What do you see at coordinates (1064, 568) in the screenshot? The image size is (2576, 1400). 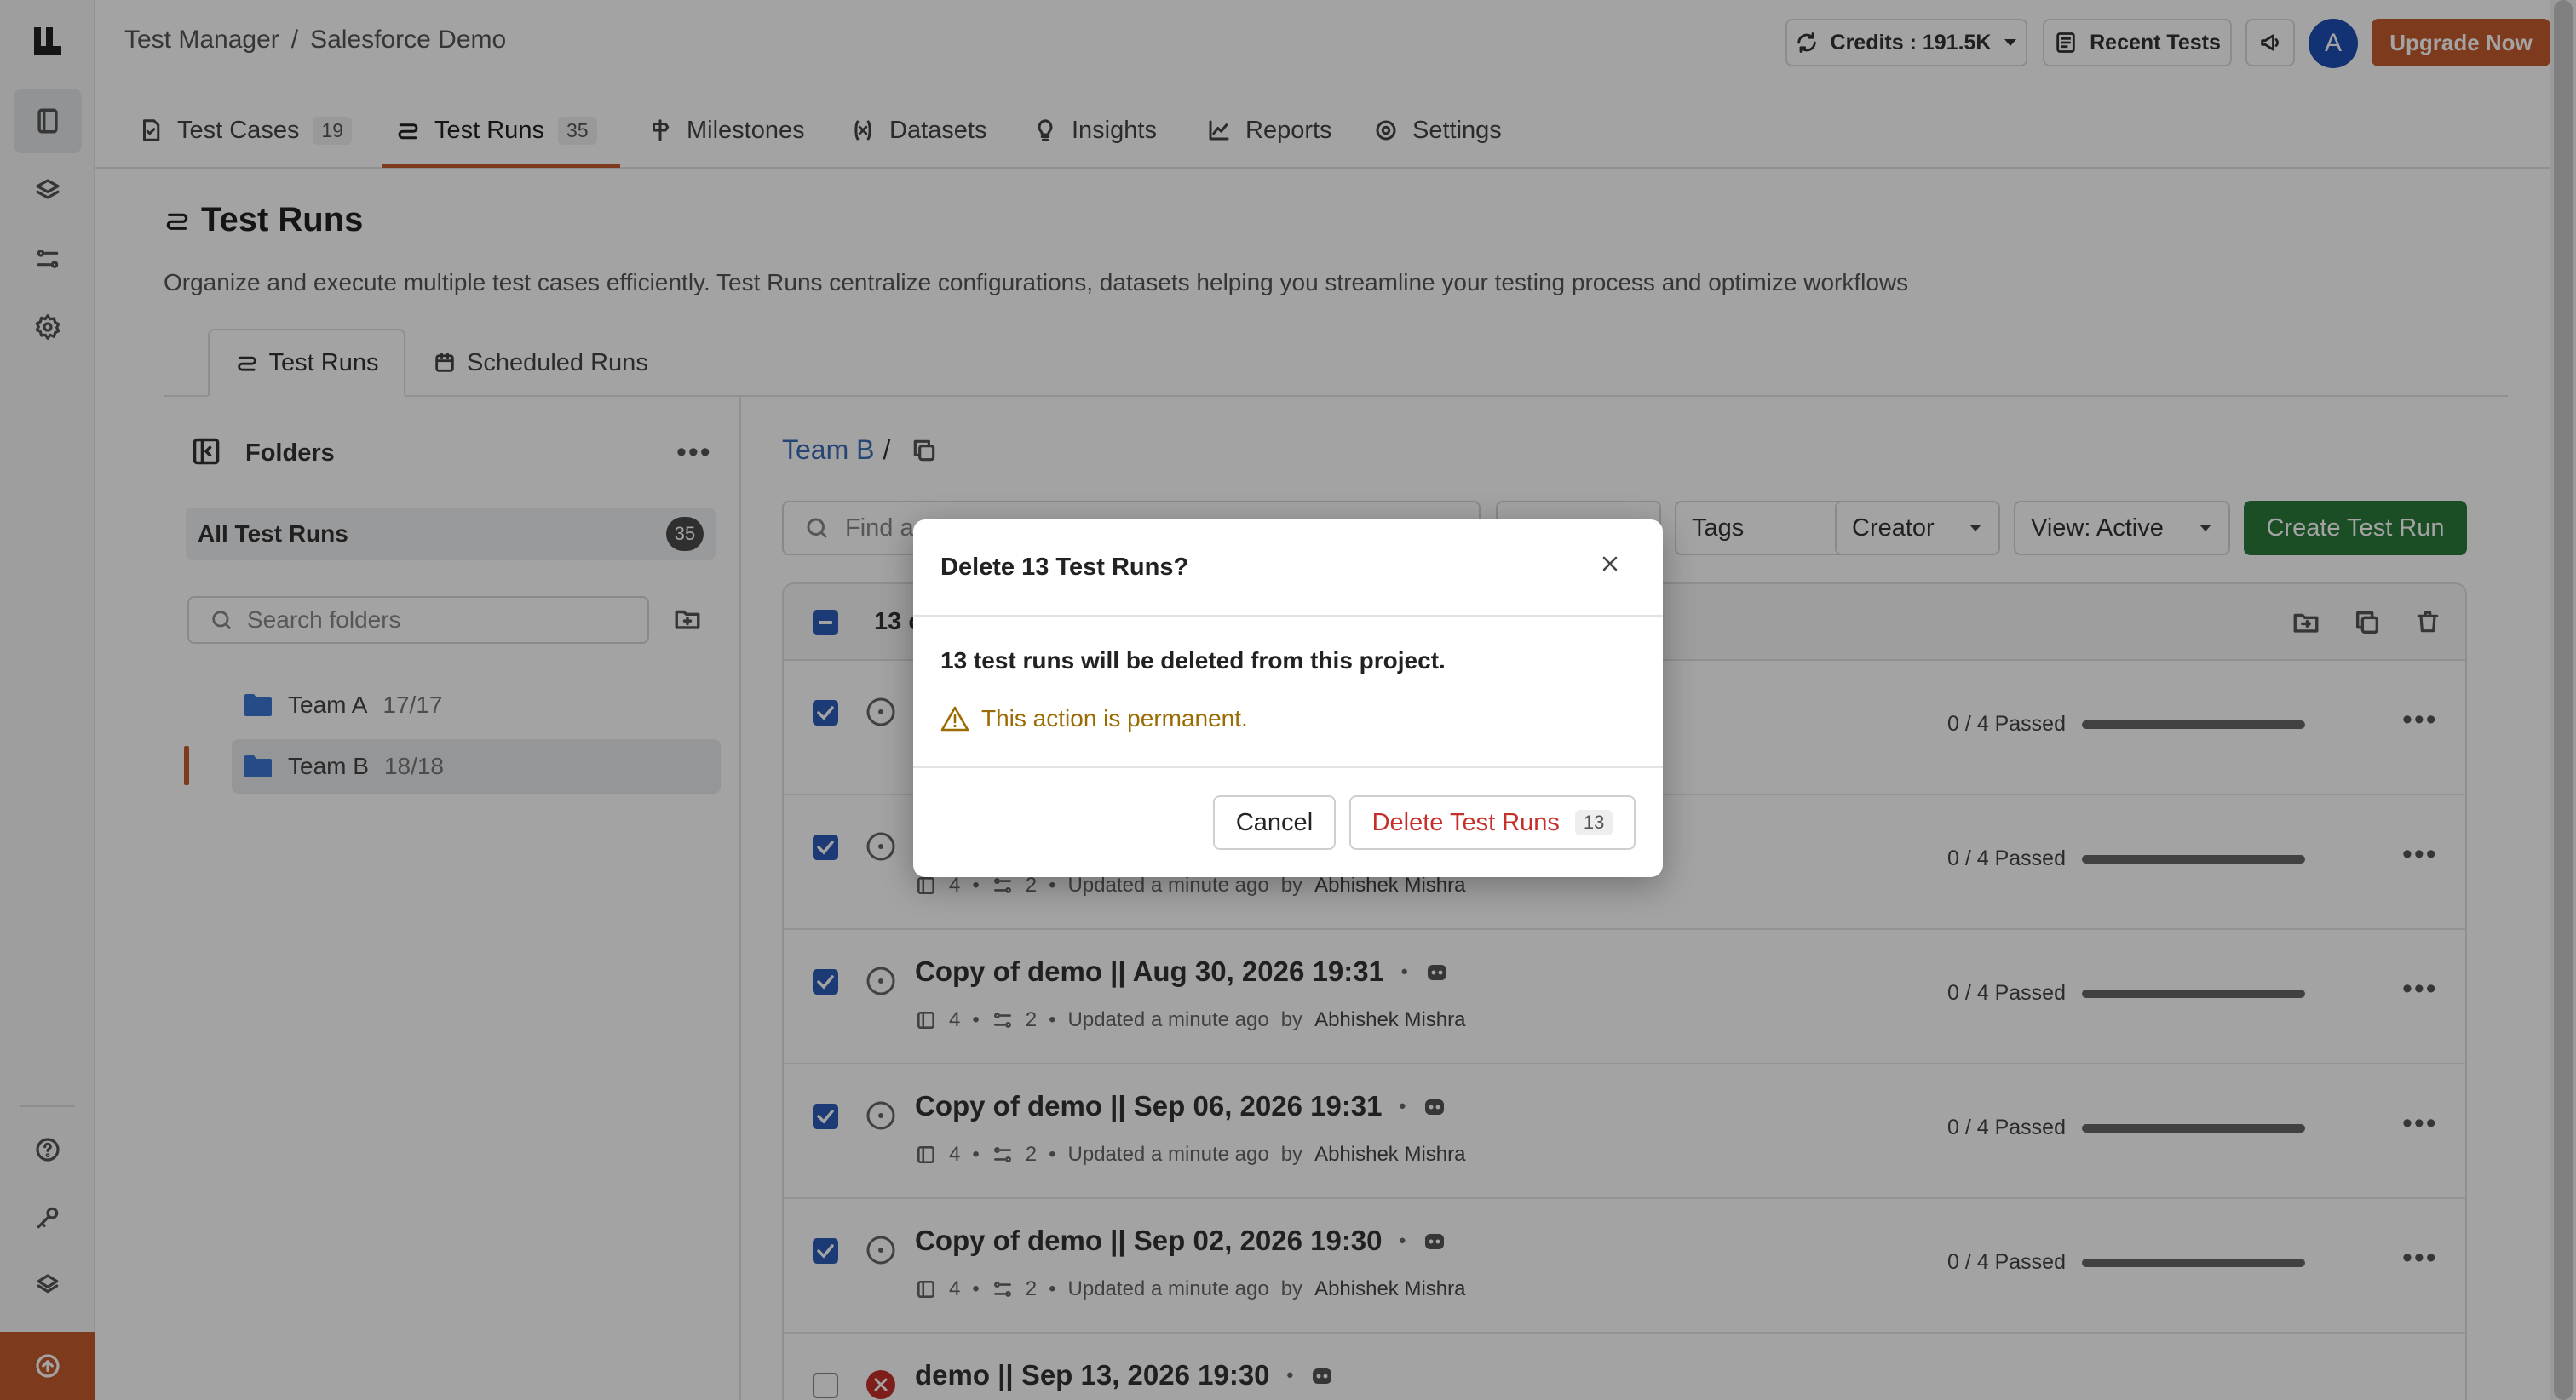 I see `dialog-title: Delete 13 Test Runs?` at bounding box center [1064, 568].